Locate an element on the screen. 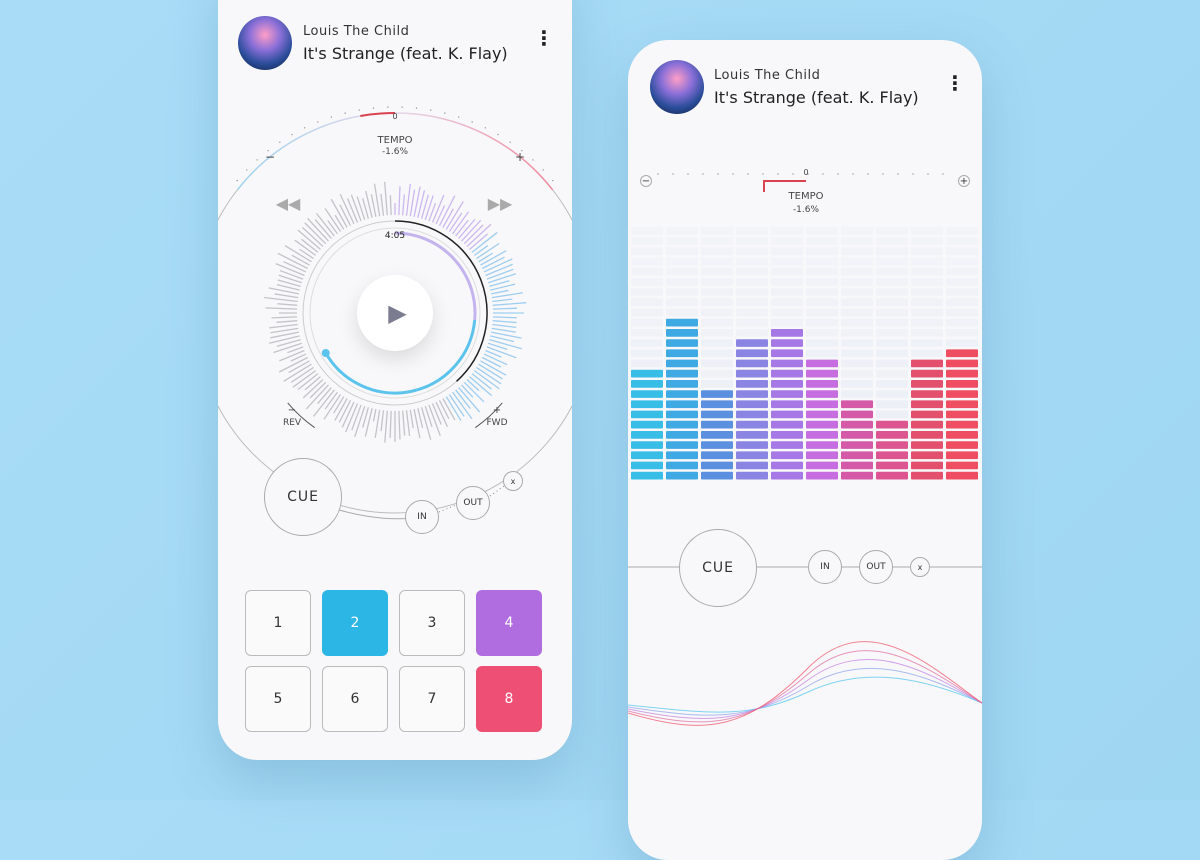 This screenshot has height=860, width=1200. hot-cue-pad-1: 1 is located at coordinates (278, 623).